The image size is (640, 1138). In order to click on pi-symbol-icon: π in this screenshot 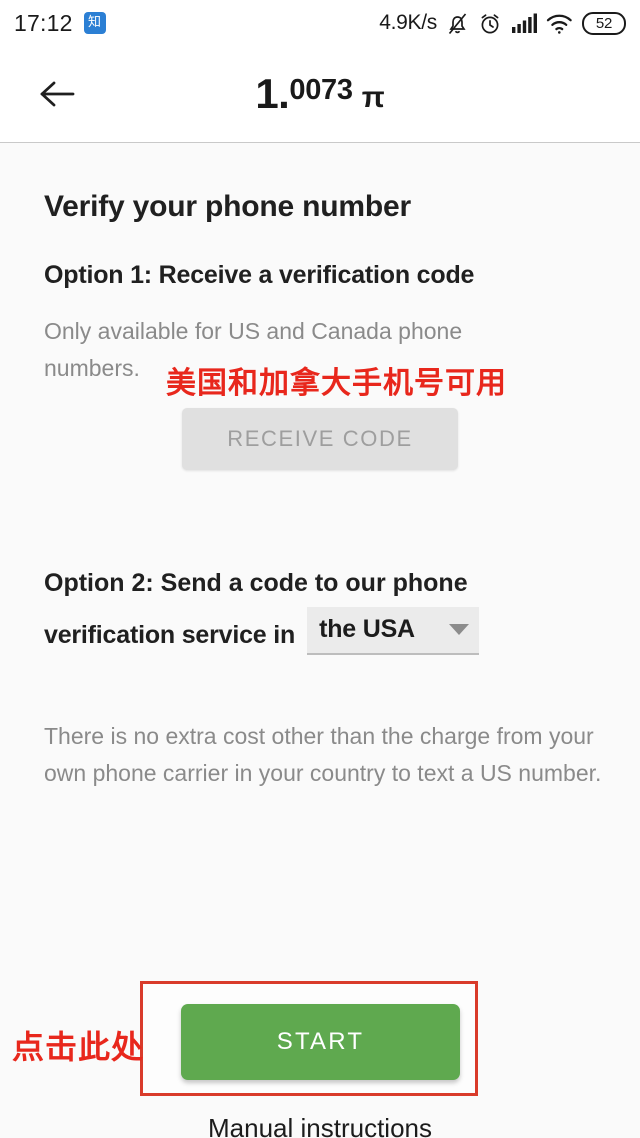, I will do `click(373, 97)`.